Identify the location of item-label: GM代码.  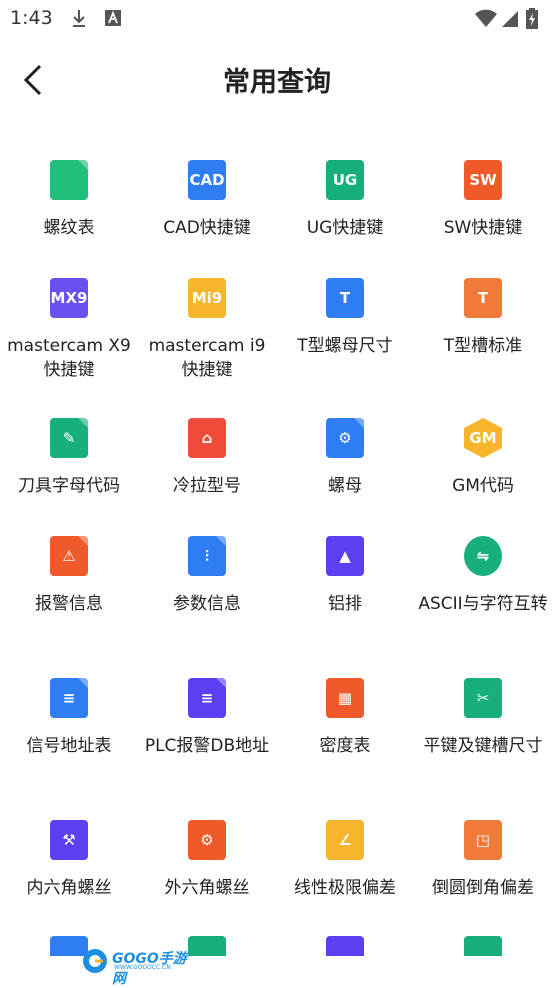
(483, 486).